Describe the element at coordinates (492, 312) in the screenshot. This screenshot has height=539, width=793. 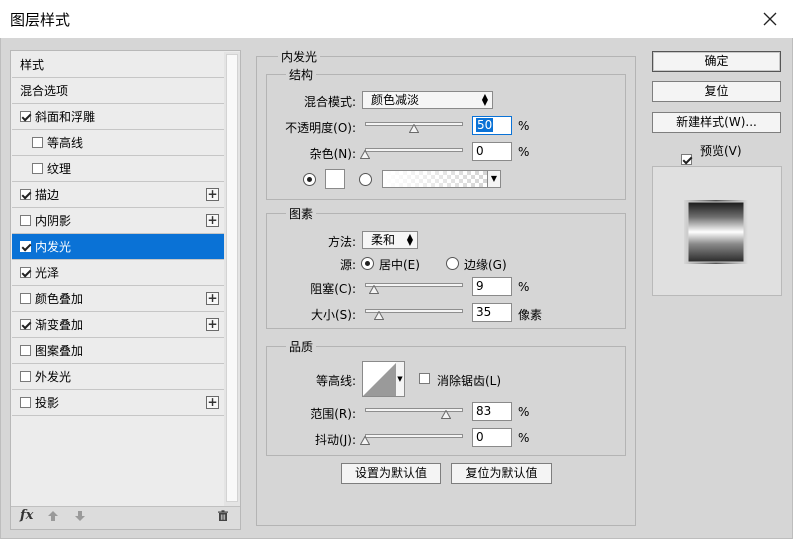
I see `size-input: 35` at that location.